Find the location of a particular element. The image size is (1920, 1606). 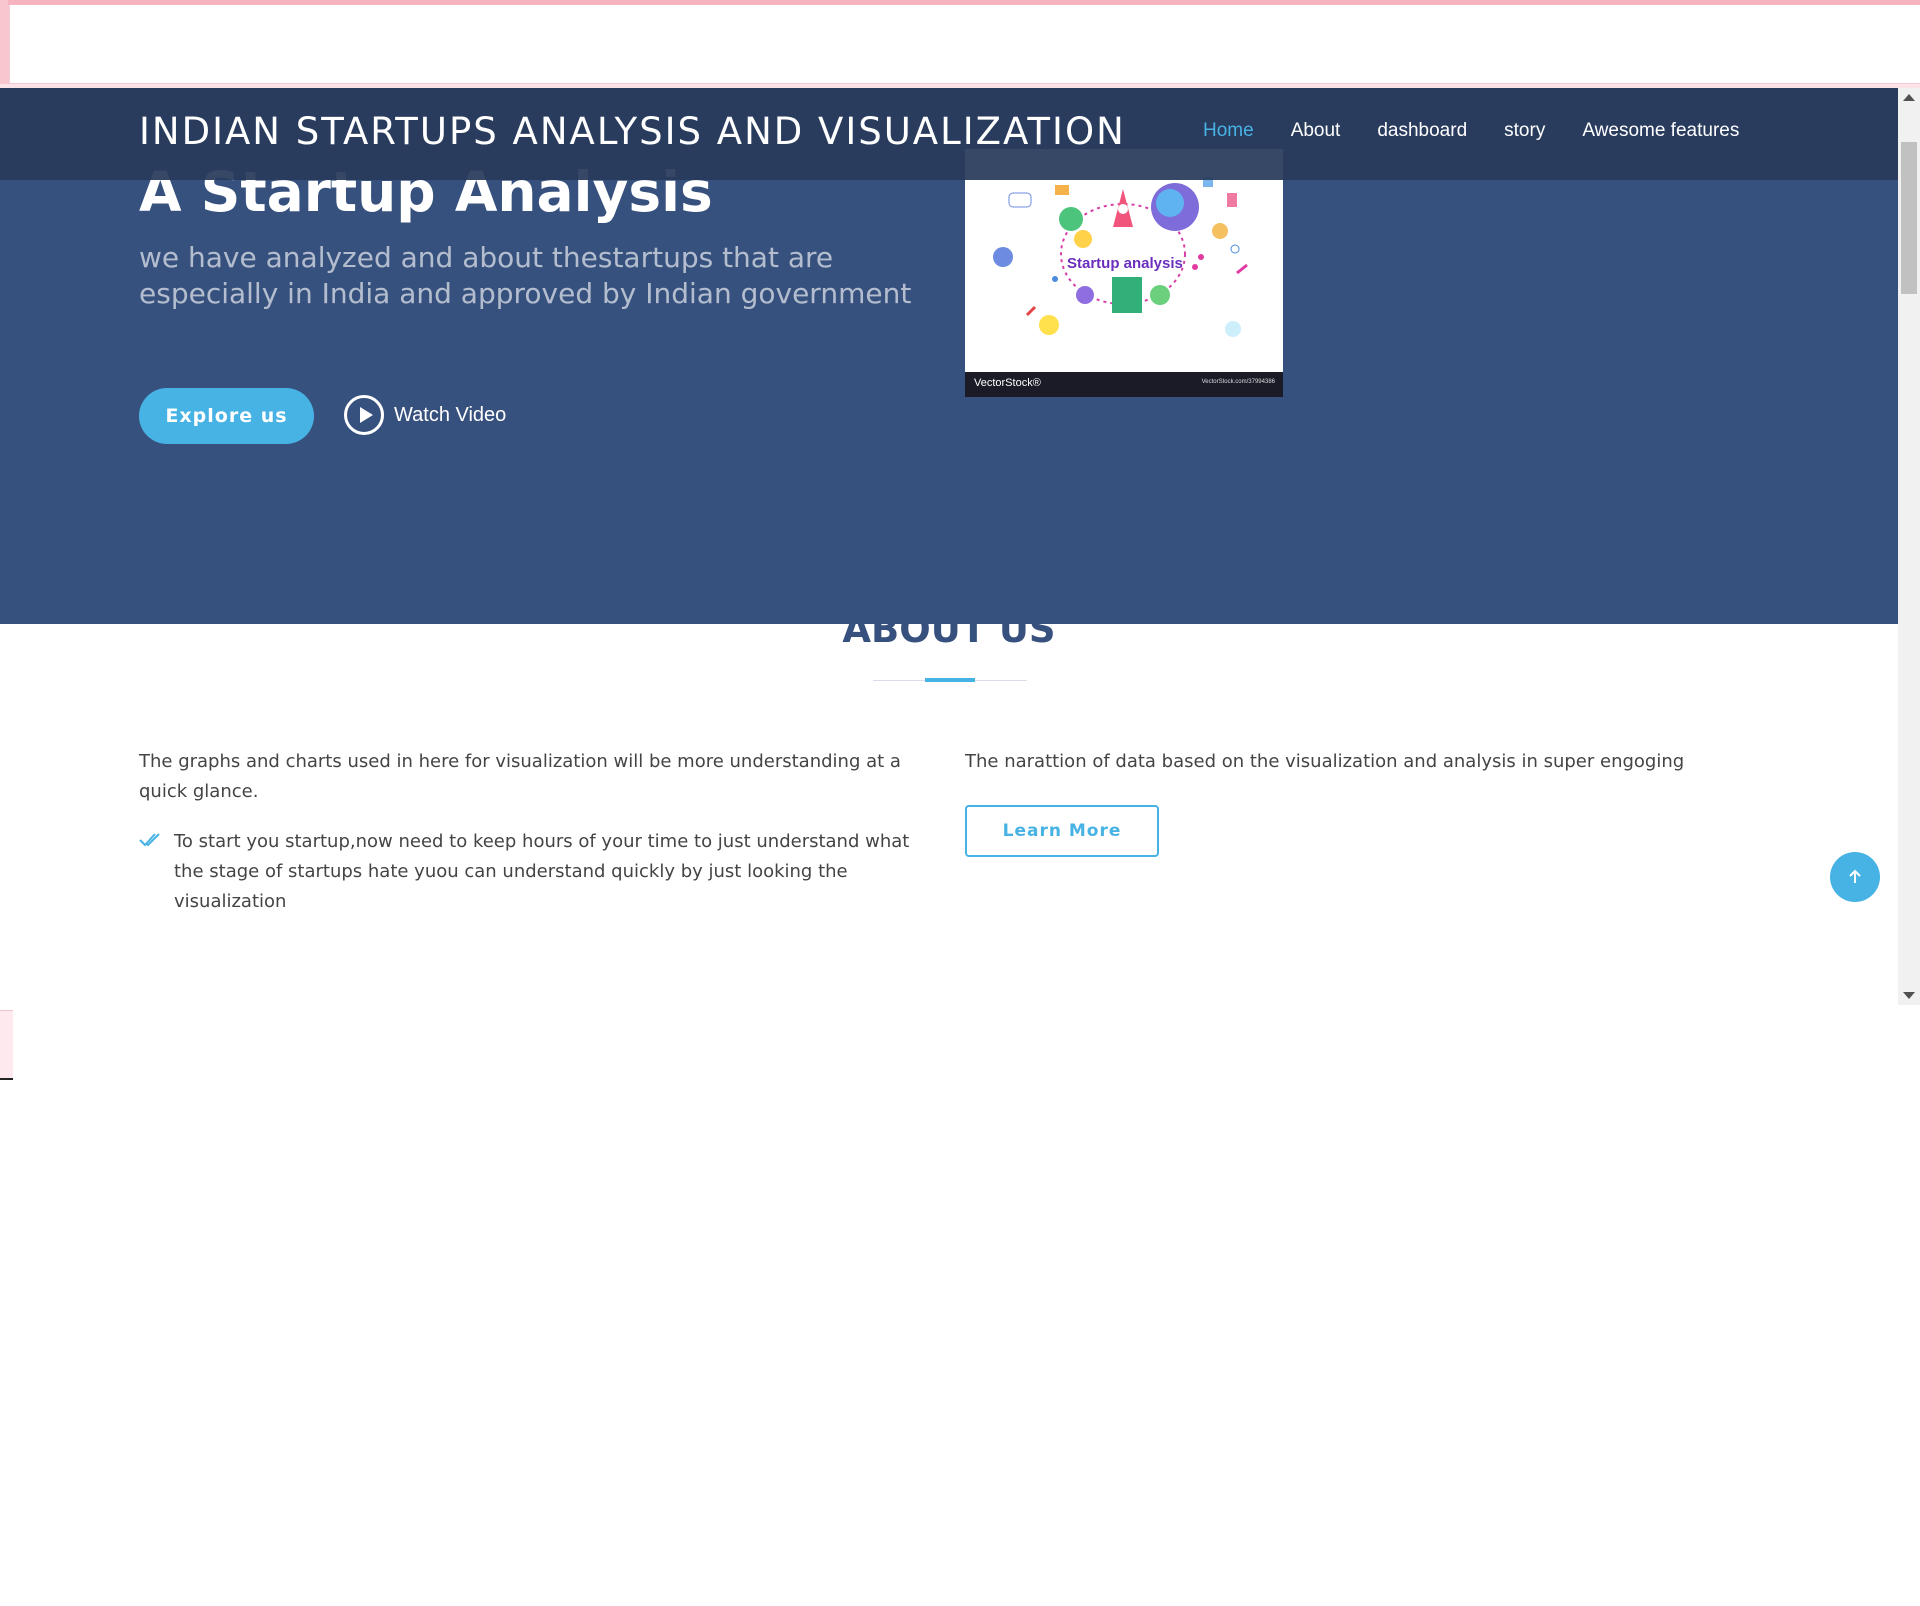

play-circle-icon is located at coordinates (364, 415).